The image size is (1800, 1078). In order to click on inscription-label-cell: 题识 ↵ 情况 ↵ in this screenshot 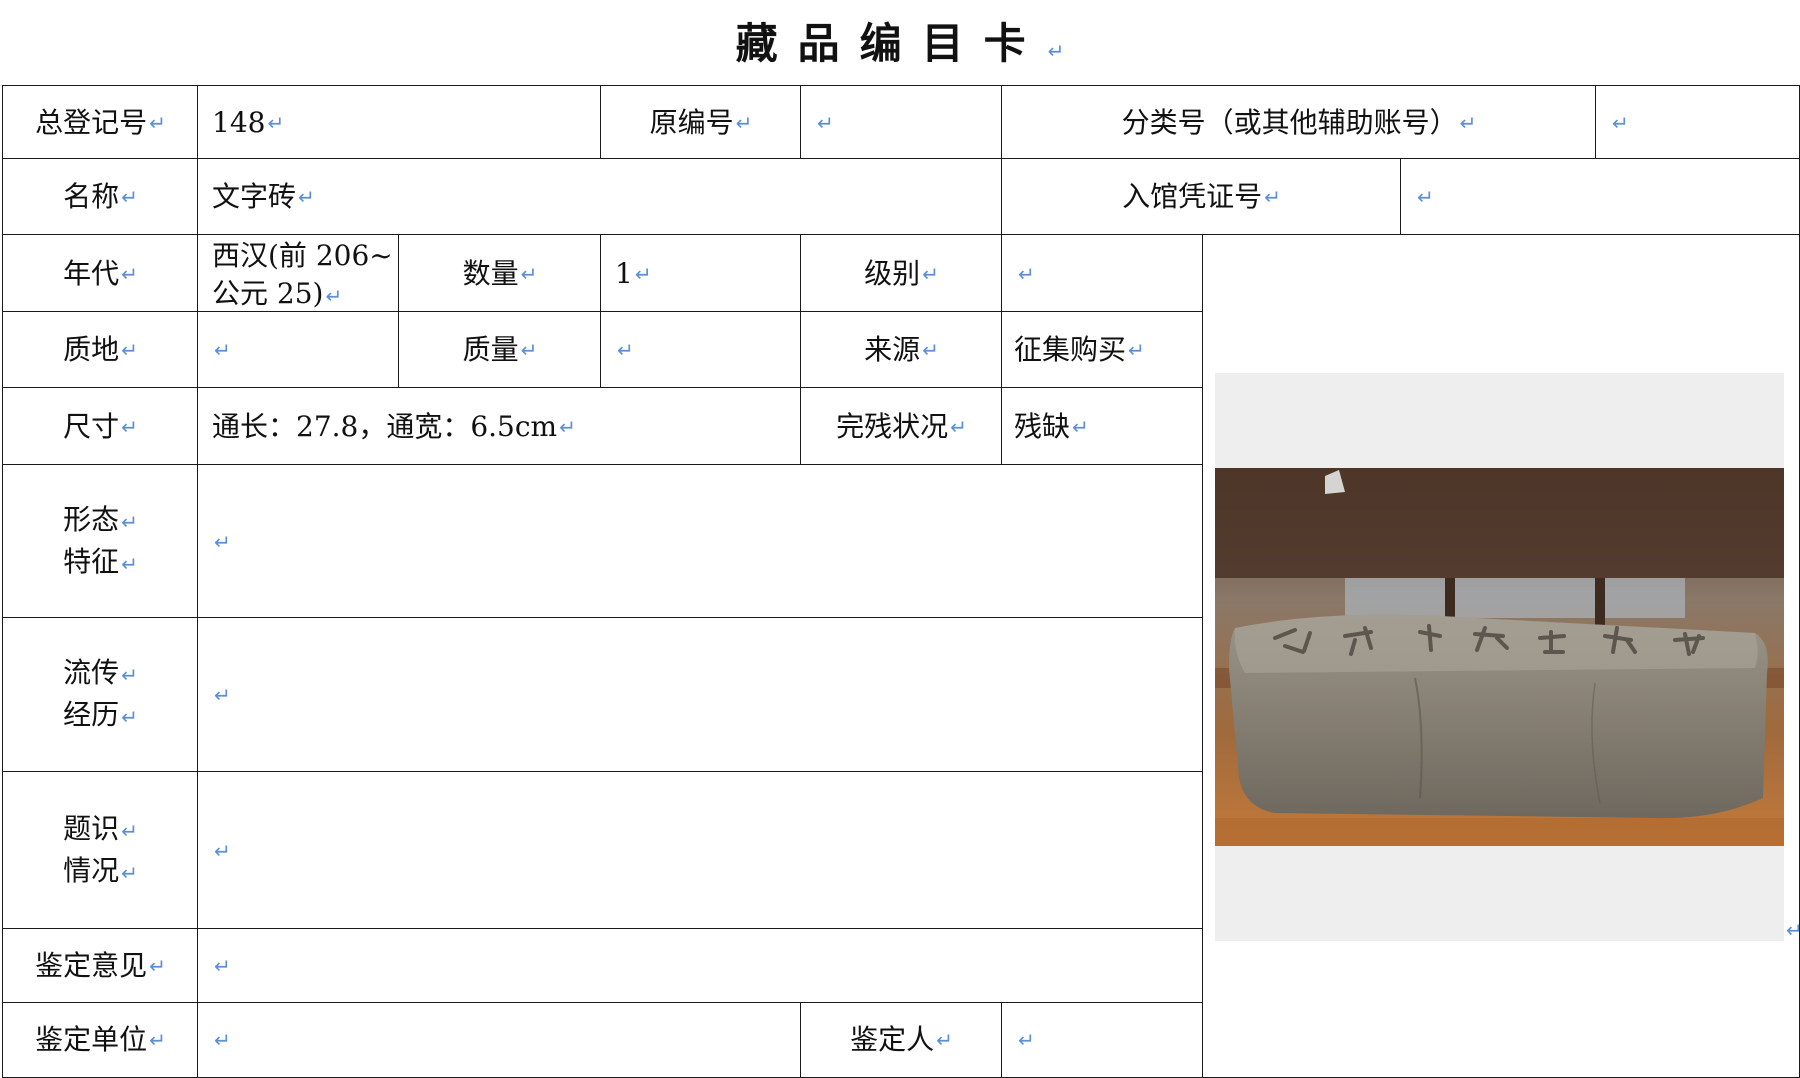, I will do `click(100, 850)`.